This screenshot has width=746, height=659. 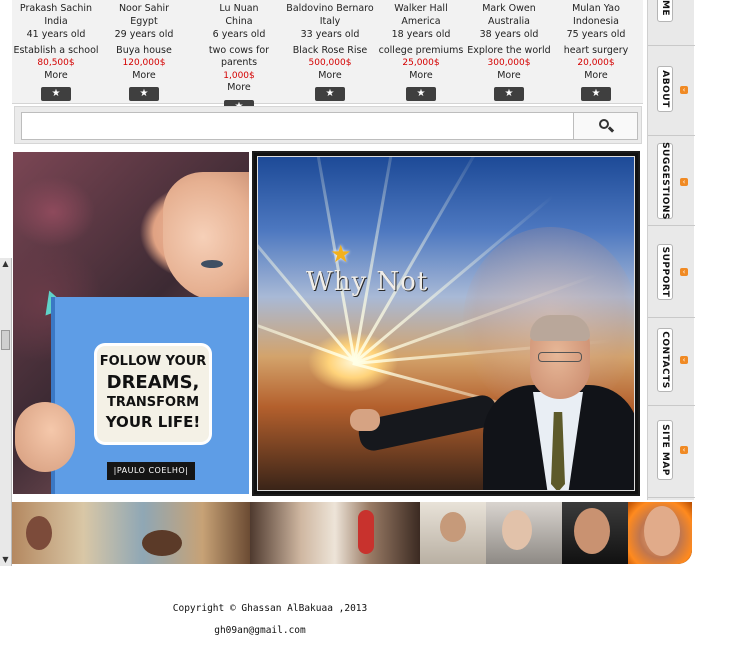 I want to click on nav-item-contacts: CONTACTS ‹, so click(x=671, y=362).